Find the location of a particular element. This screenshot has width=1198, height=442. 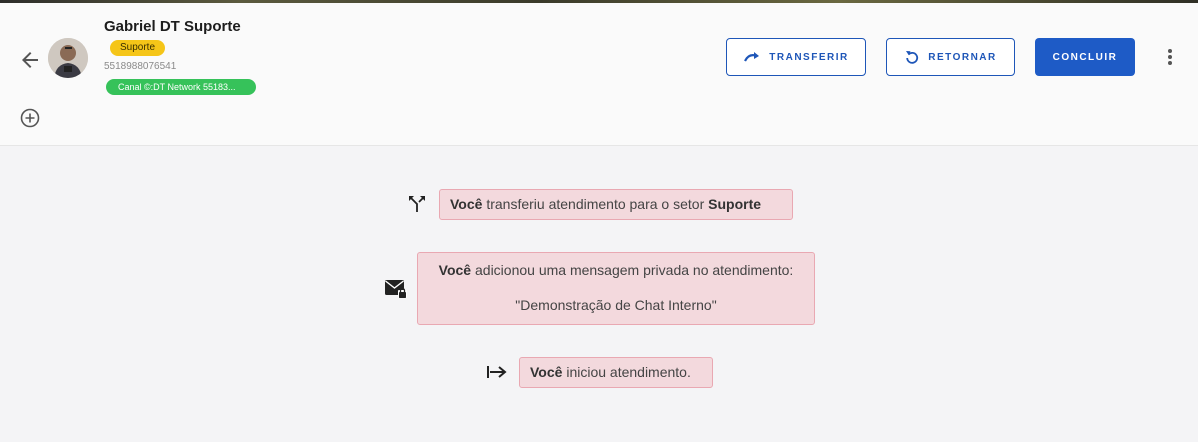

transfer-button: TRANSFERIR is located at coordinates (796, 57).